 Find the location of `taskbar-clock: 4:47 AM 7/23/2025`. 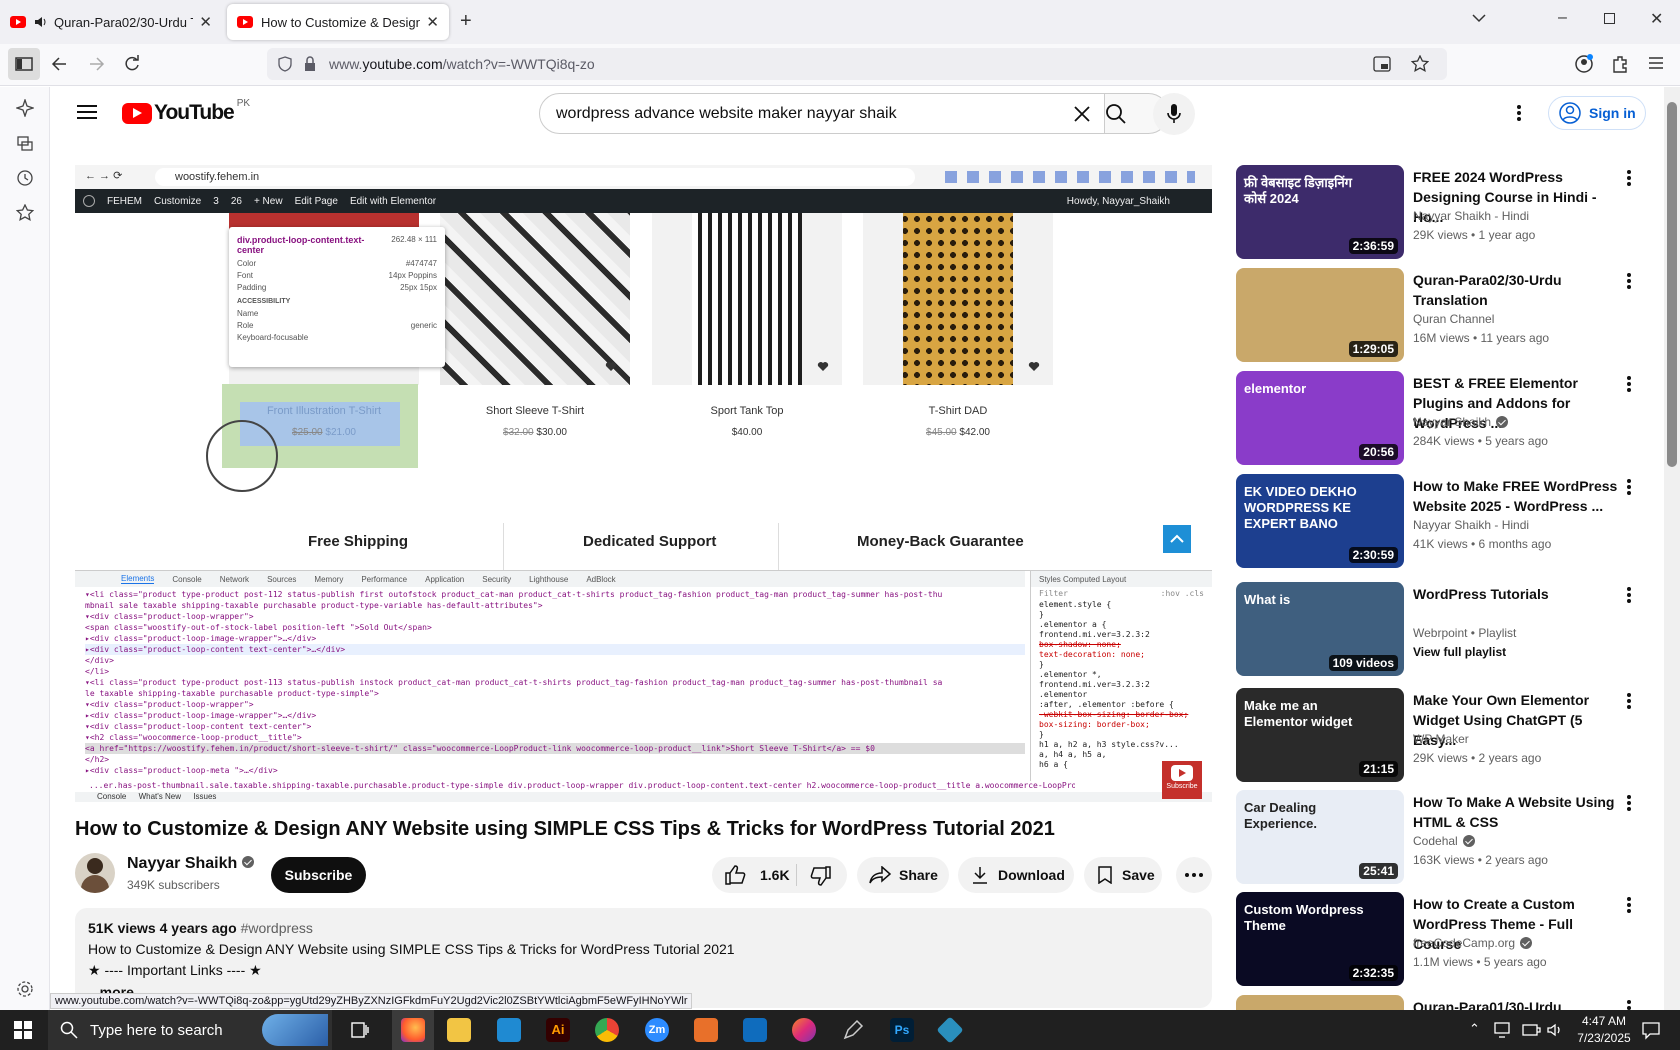

taskbar-clock: 4:47 AM 7/23/2025 is located at coordinates (1604, 1030).